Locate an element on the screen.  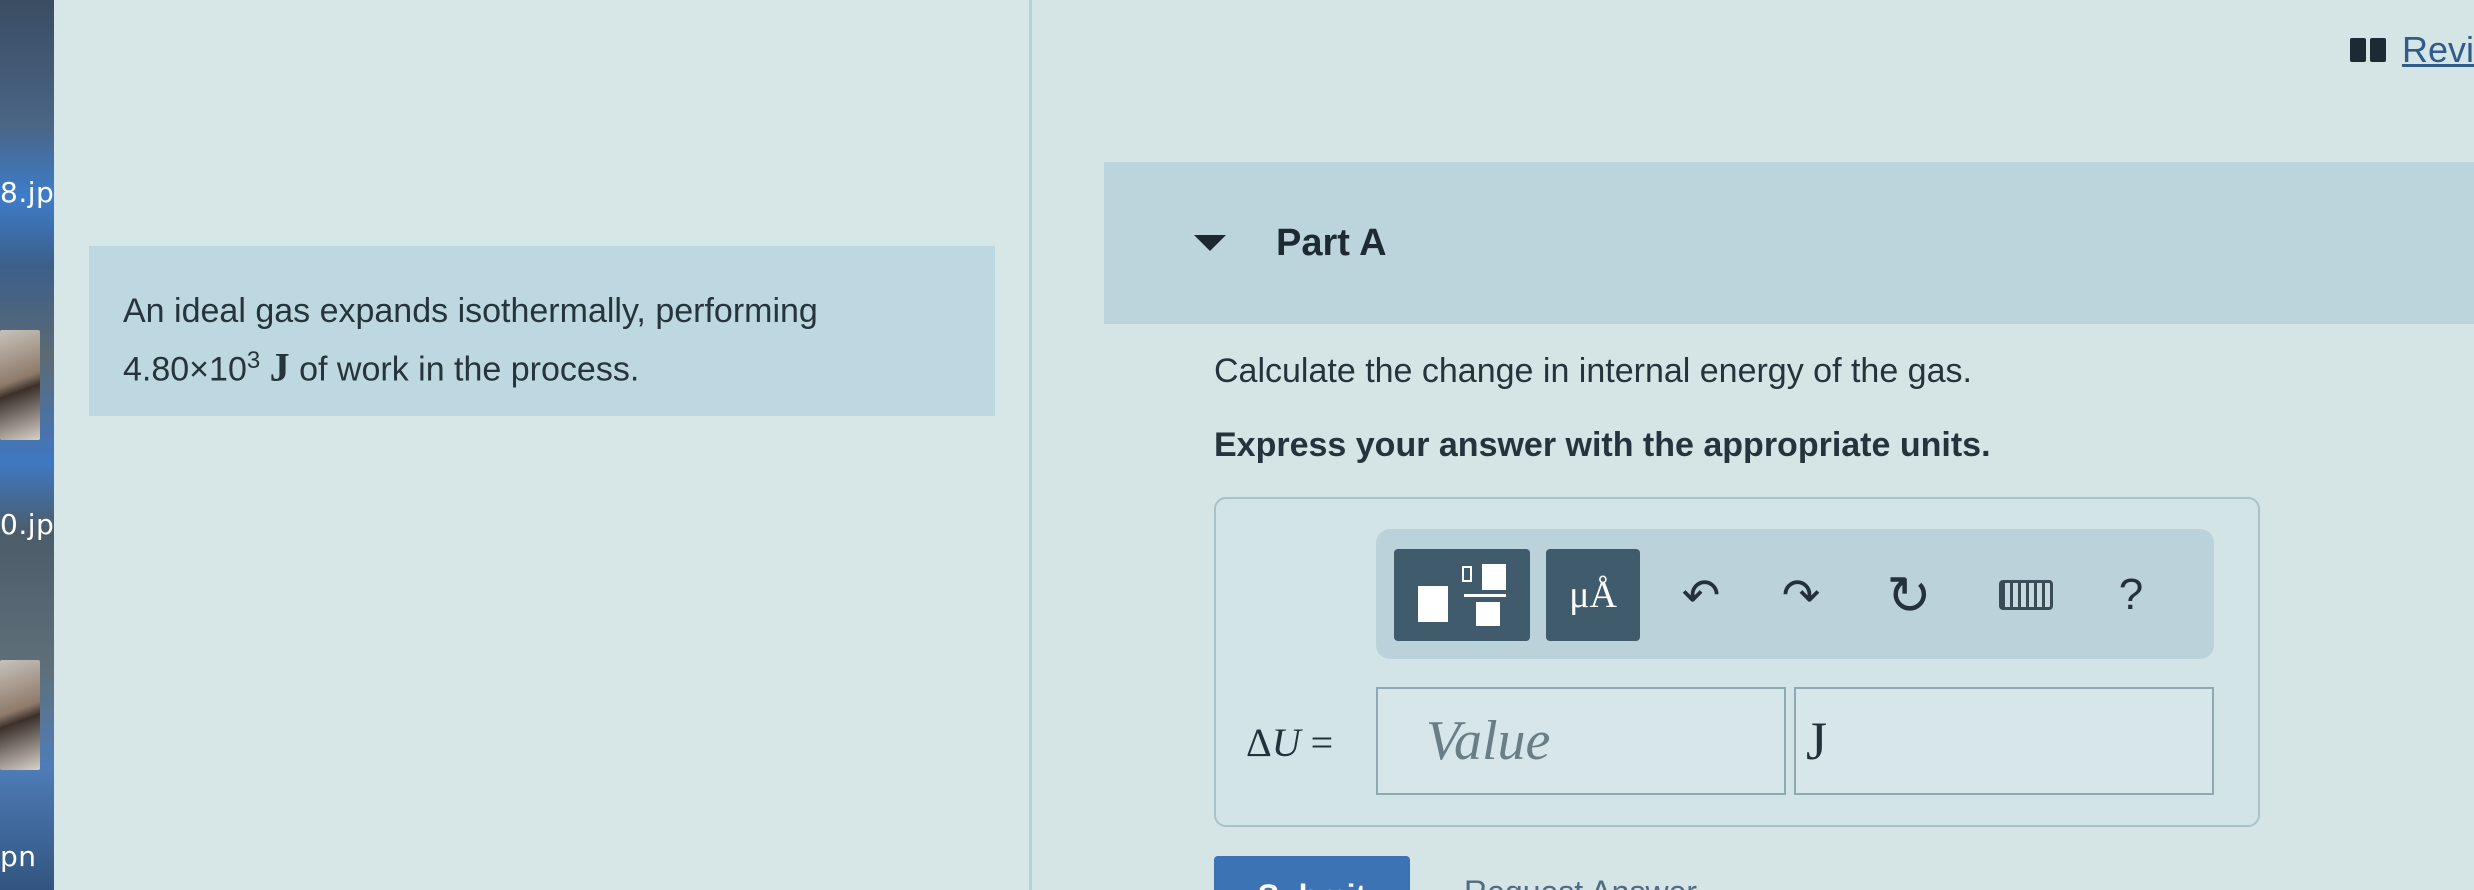
work-exponent: 3 is located at coordinates (253, 360).